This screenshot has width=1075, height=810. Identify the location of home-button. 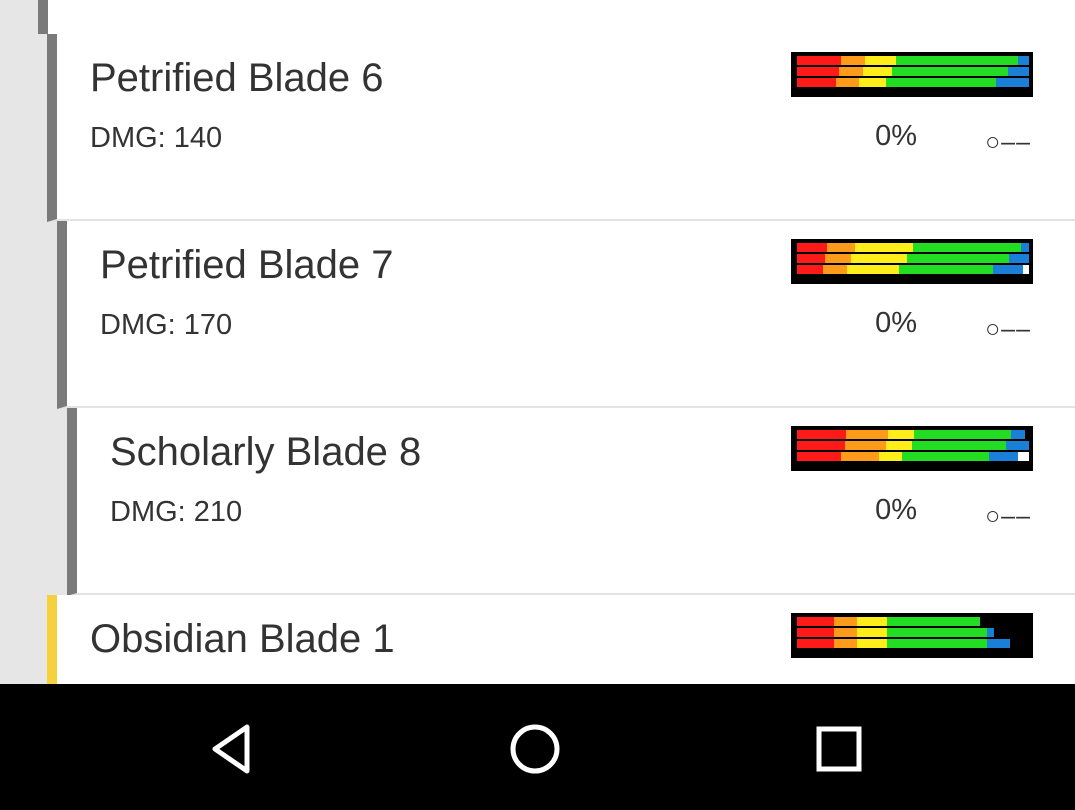
(535, 749).